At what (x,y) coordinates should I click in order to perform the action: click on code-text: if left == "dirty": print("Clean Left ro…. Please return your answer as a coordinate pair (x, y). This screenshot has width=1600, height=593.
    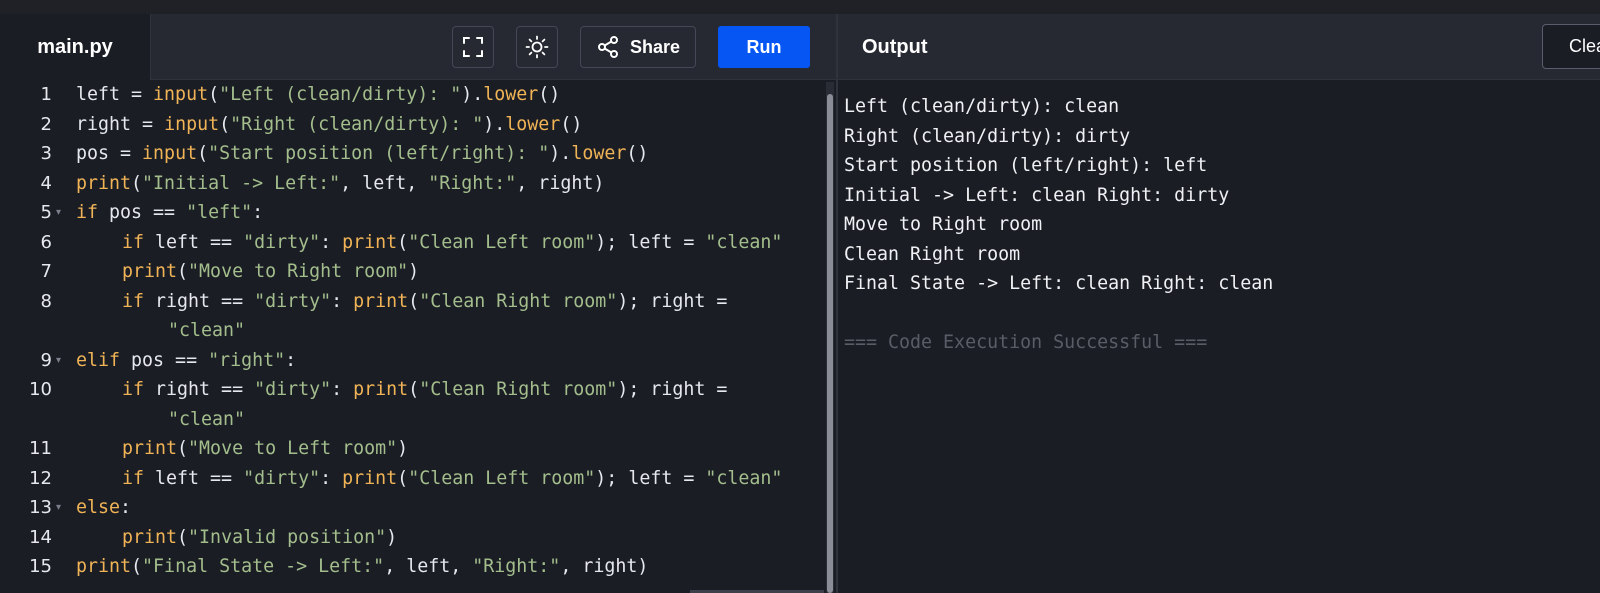
    Looking at the image, I should click on (452, 243).